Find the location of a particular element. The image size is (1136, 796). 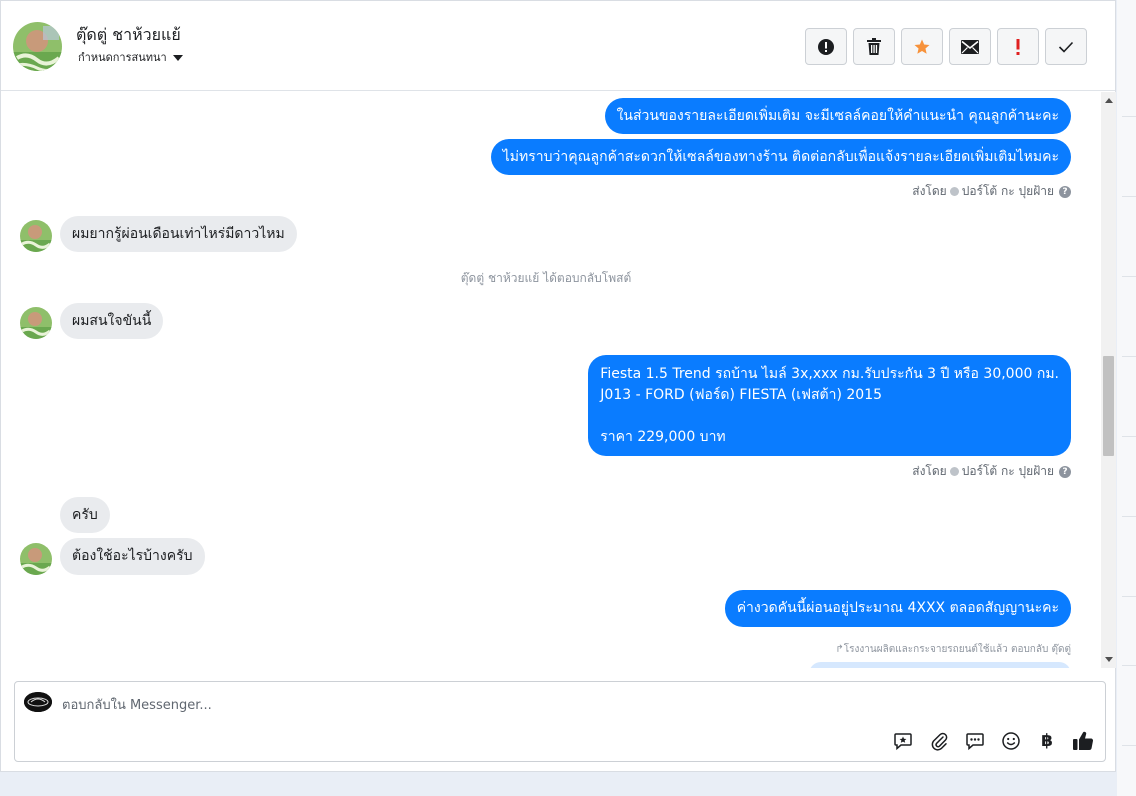

baht-icon: ฿ is located at coordinates (1047, 741).